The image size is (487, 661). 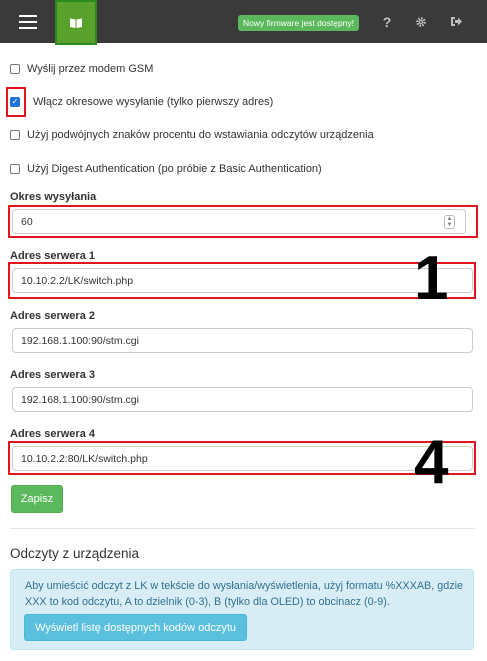 What do you see at coordinates (421, 22) in the screenshot?
I see `gear-icon` at bounding box center [421, 22].